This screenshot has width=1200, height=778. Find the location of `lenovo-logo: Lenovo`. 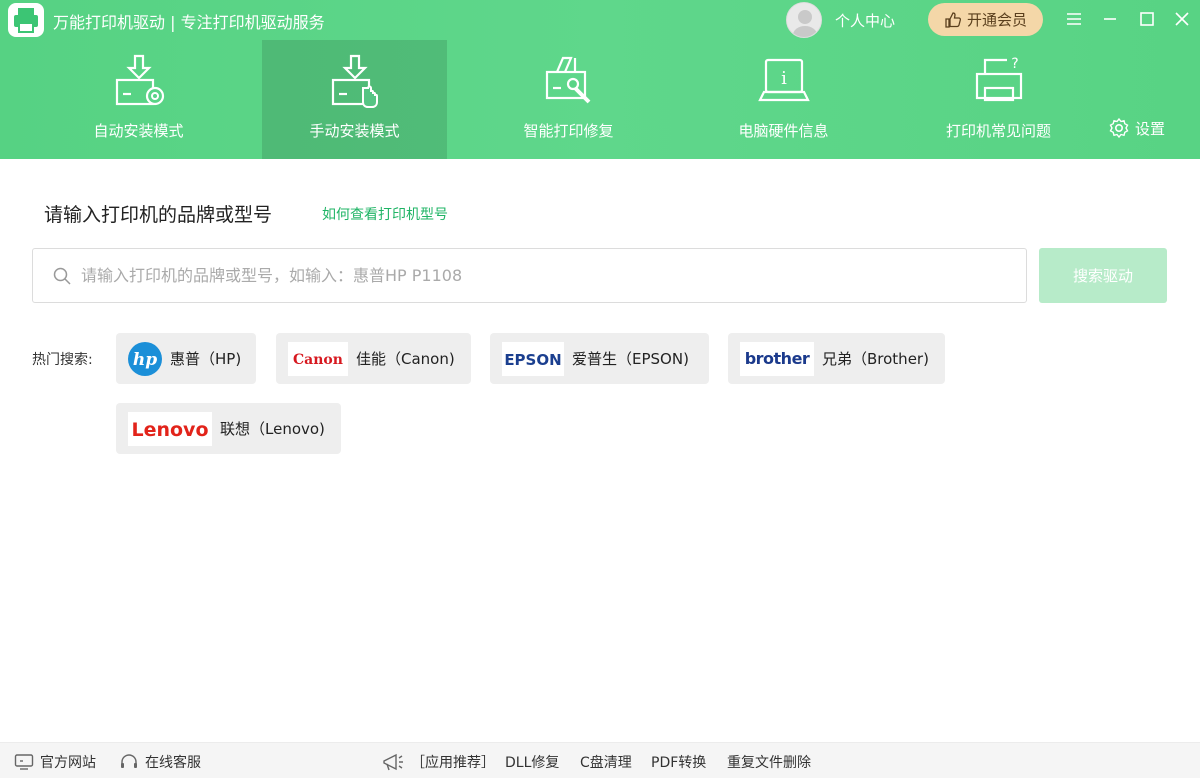

lenovo-logo: Lenovo is located at coordinates (170, 428).